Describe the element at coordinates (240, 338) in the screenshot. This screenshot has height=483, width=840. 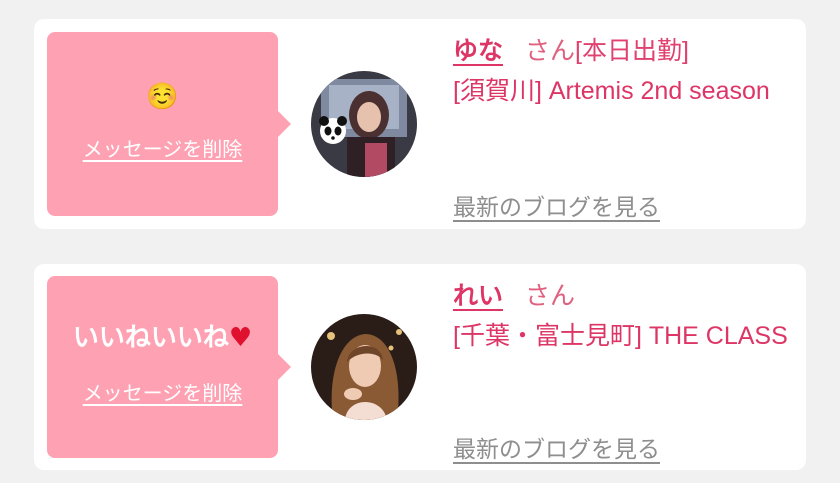
I see `heart-icon: ♥` at that location.